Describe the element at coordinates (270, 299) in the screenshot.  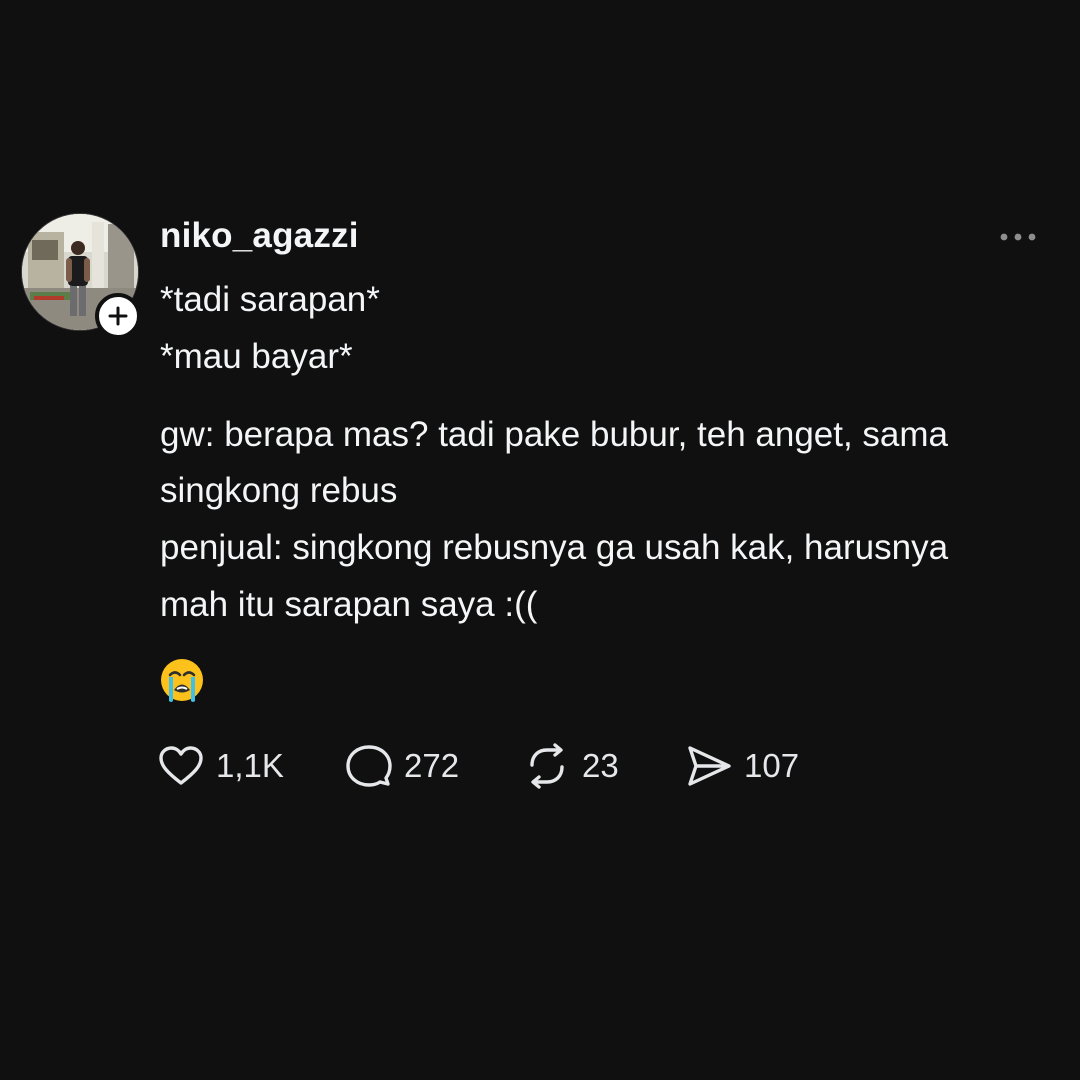
I see `post-text-line: *tadi sarapan*` at that location.